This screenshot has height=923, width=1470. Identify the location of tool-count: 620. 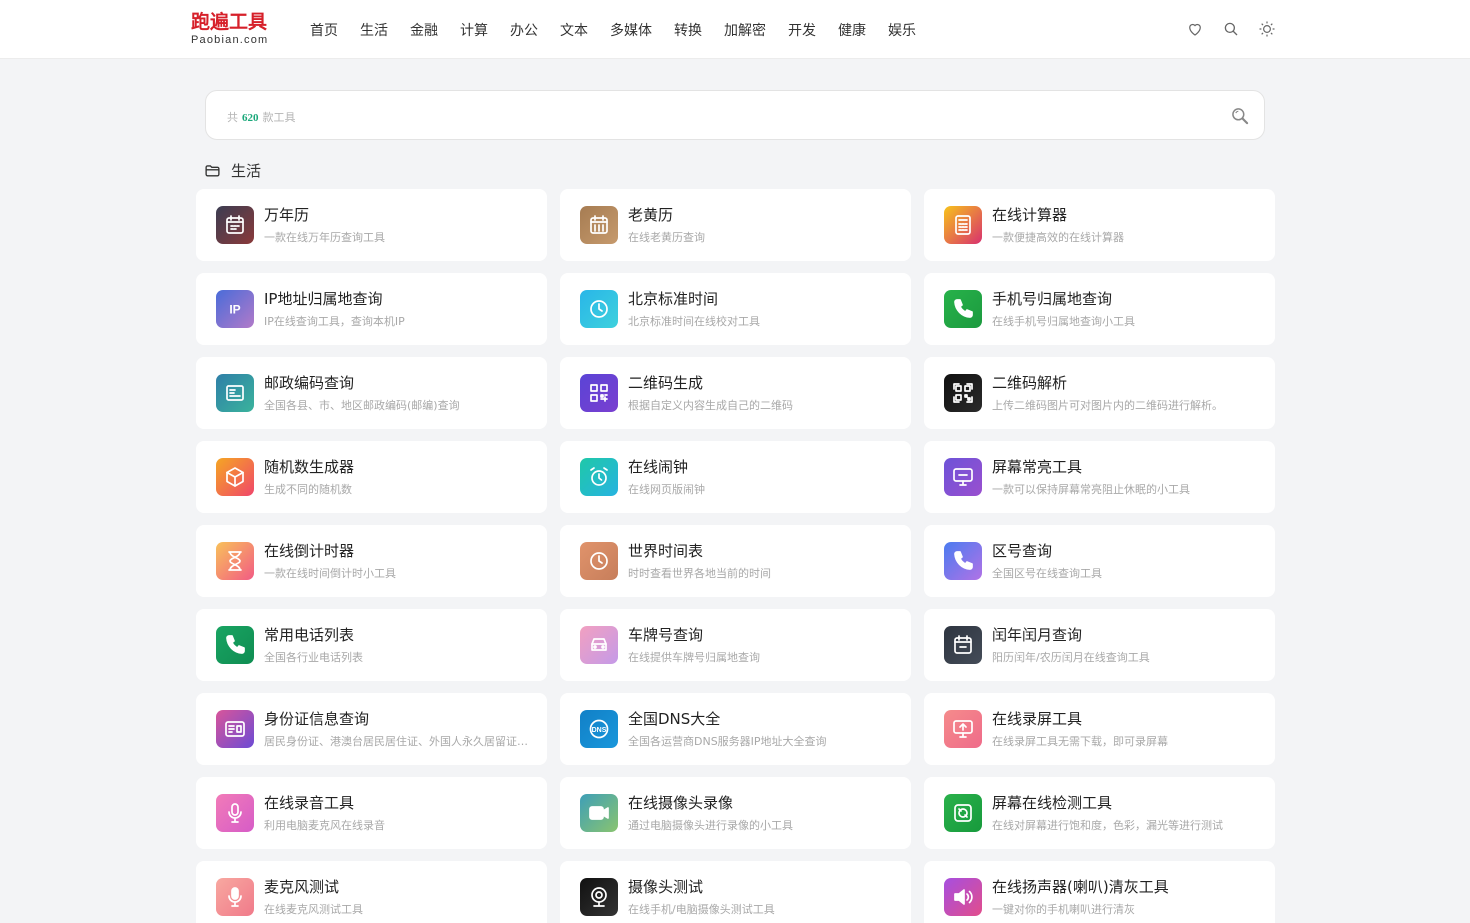
(250, 118).